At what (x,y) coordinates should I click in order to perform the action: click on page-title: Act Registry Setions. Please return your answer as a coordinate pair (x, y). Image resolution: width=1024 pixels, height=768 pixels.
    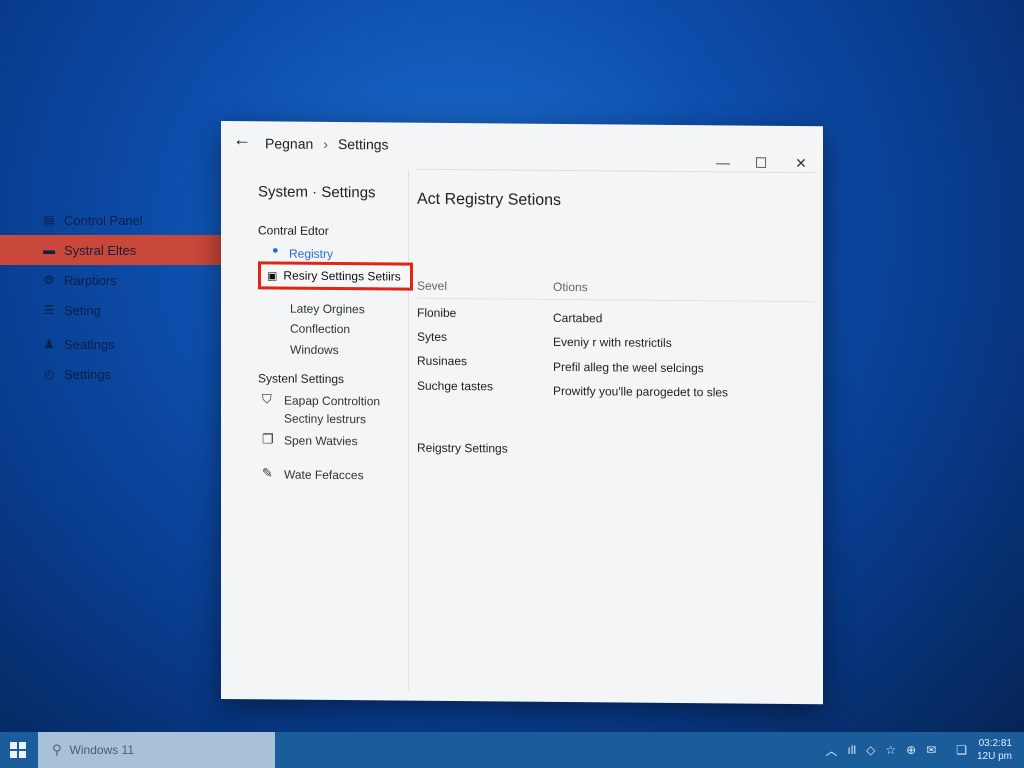
    Looking at the image, I should click on (489, 199).